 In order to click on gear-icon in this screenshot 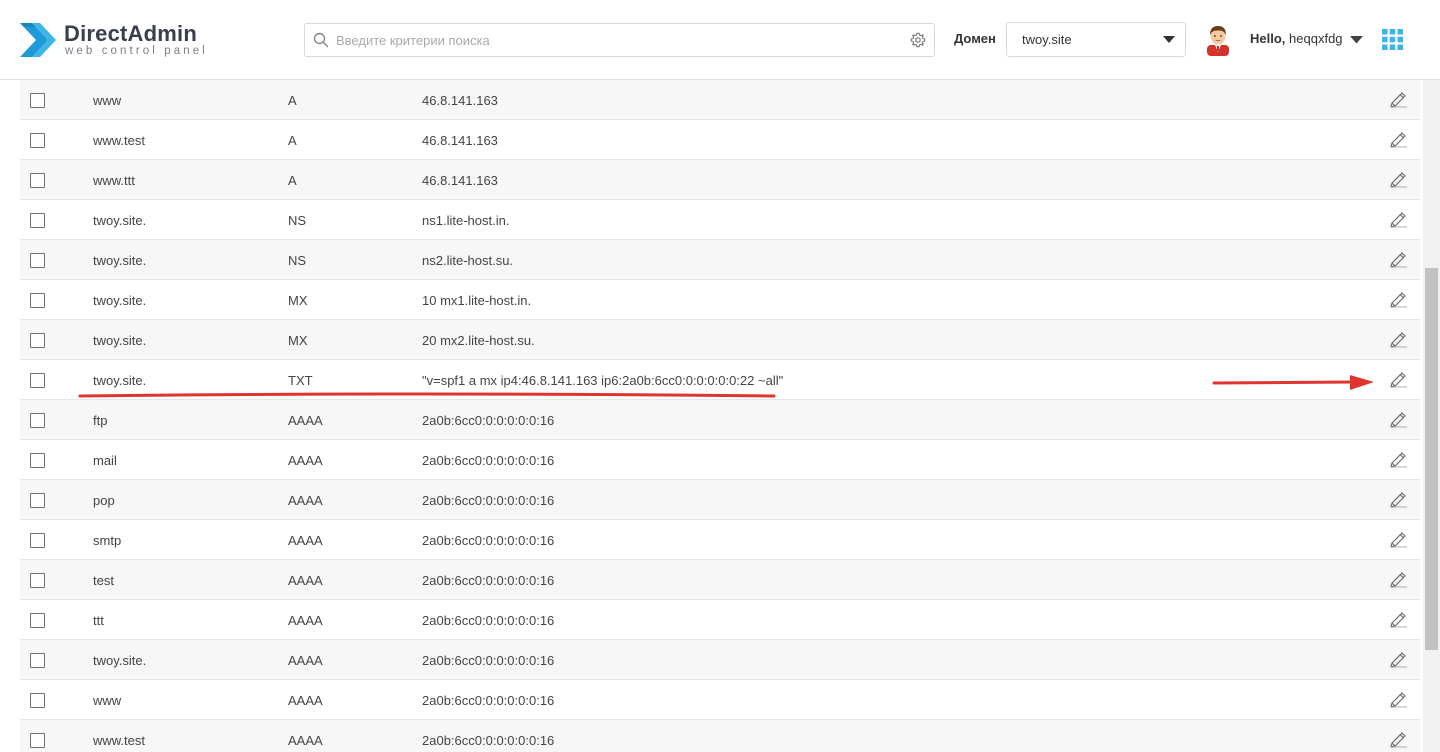, I will do `click(918, 40)`.